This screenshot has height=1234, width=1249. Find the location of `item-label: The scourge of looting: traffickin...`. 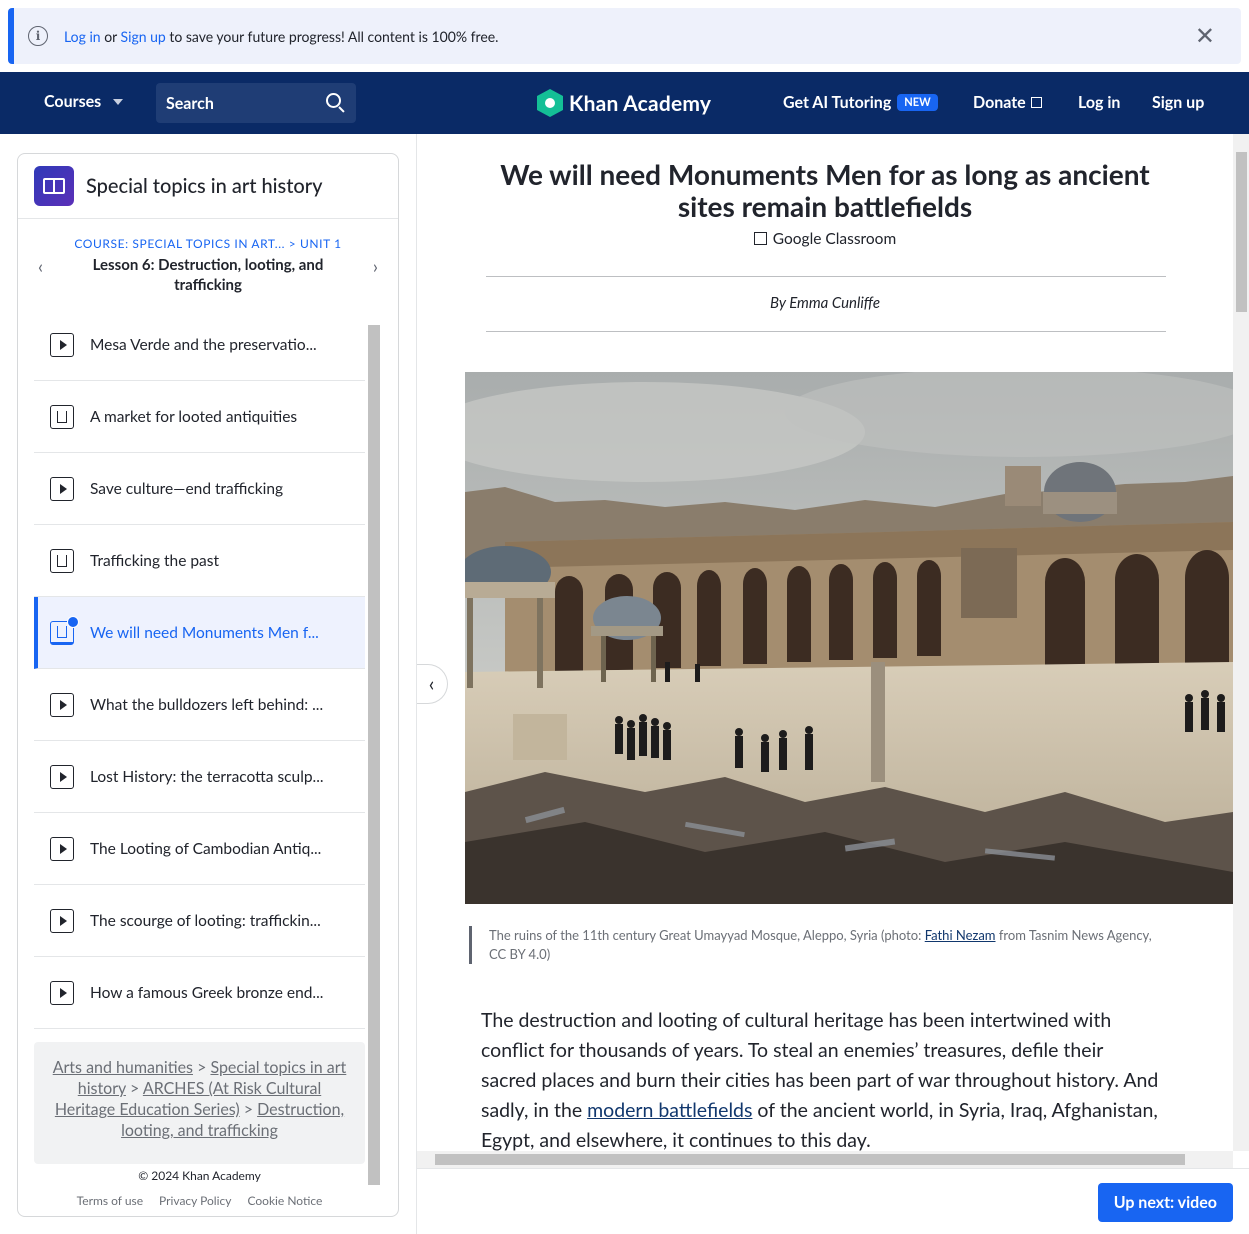

item-label: The scourge of looting: traffickin... is located at coordinates (205, 920).